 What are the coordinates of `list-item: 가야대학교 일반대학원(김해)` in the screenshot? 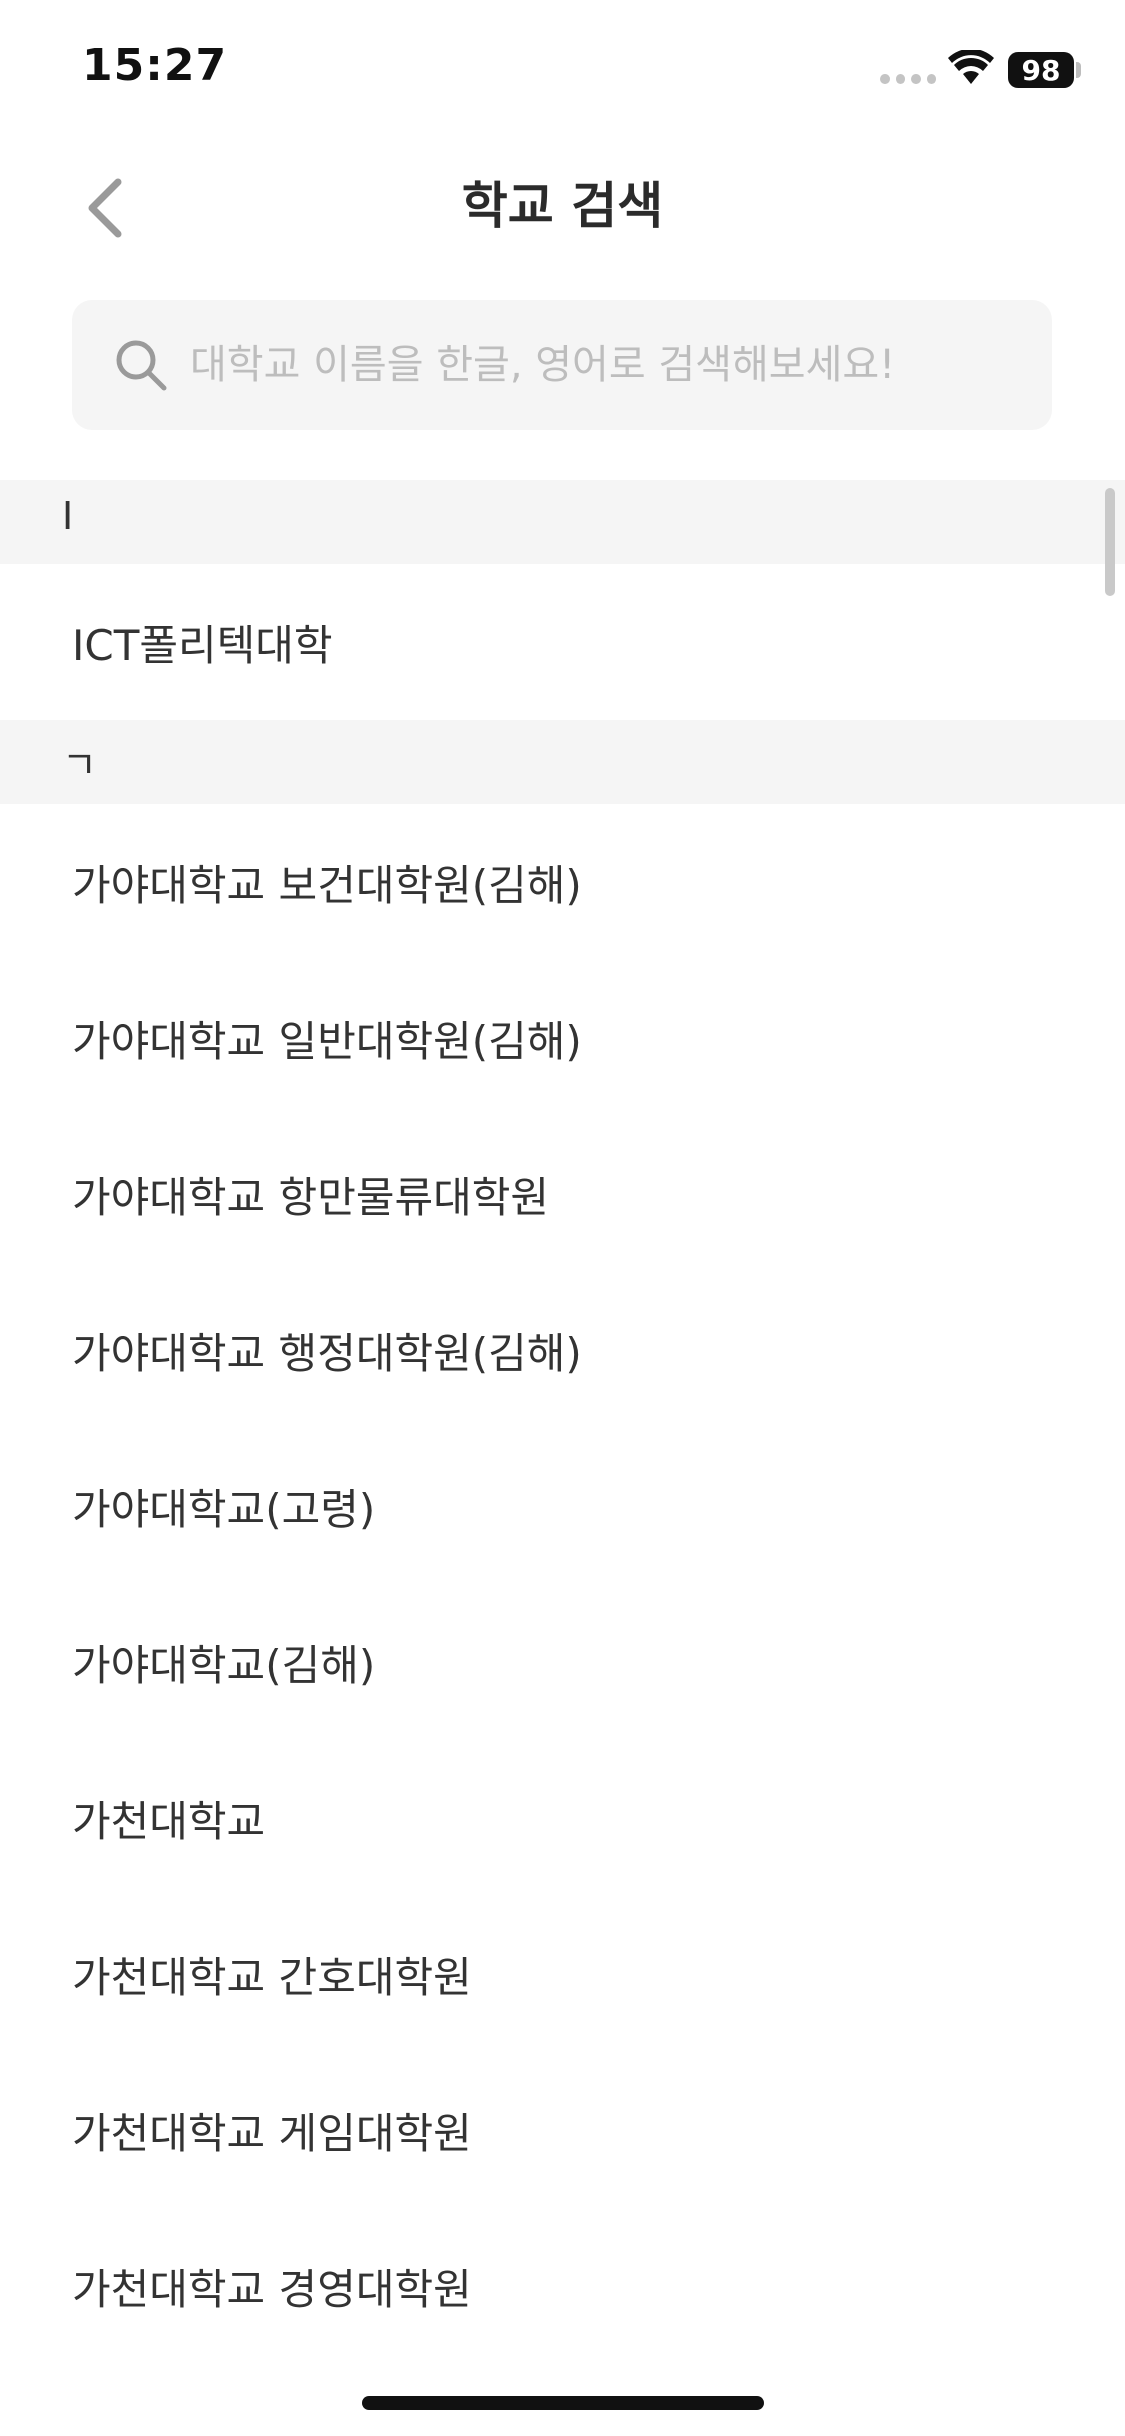 It's located at (562, 1038).